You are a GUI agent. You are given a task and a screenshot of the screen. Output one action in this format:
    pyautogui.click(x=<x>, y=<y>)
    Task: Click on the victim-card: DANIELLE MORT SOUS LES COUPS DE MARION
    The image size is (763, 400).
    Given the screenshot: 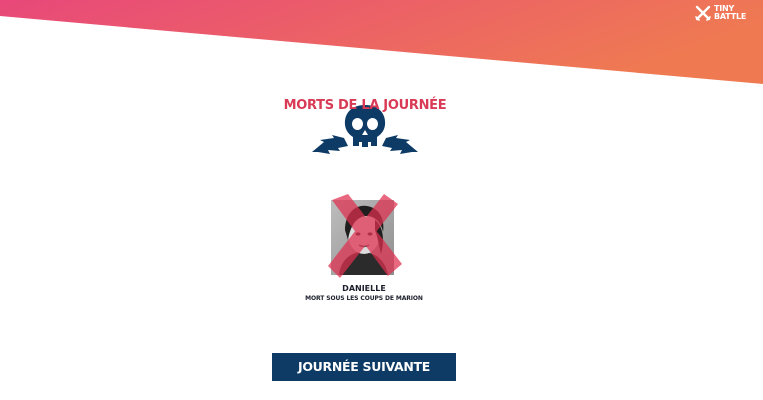 What is the action you would take?
    pyautogui.click(x=364, y=252)
    